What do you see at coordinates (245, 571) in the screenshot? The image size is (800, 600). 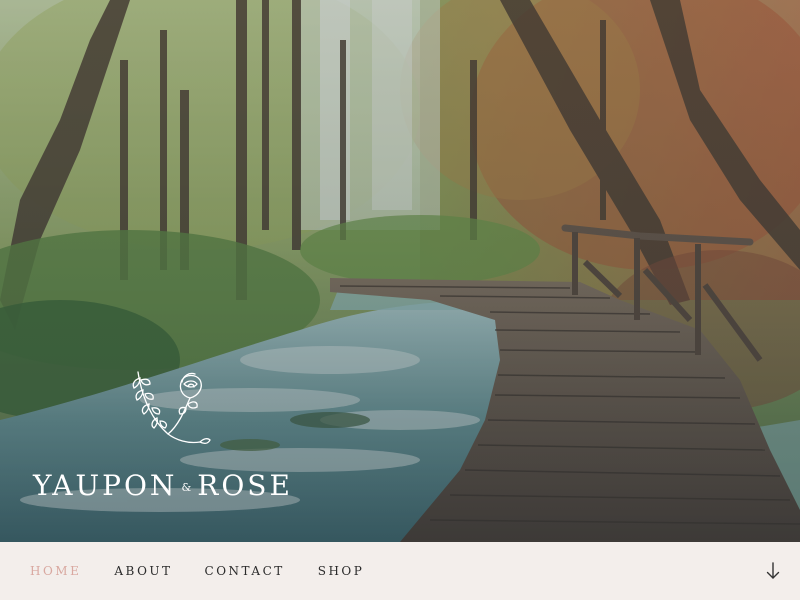 I see `nav-item-contact: CONTACT` at bounding box center [245, 571].